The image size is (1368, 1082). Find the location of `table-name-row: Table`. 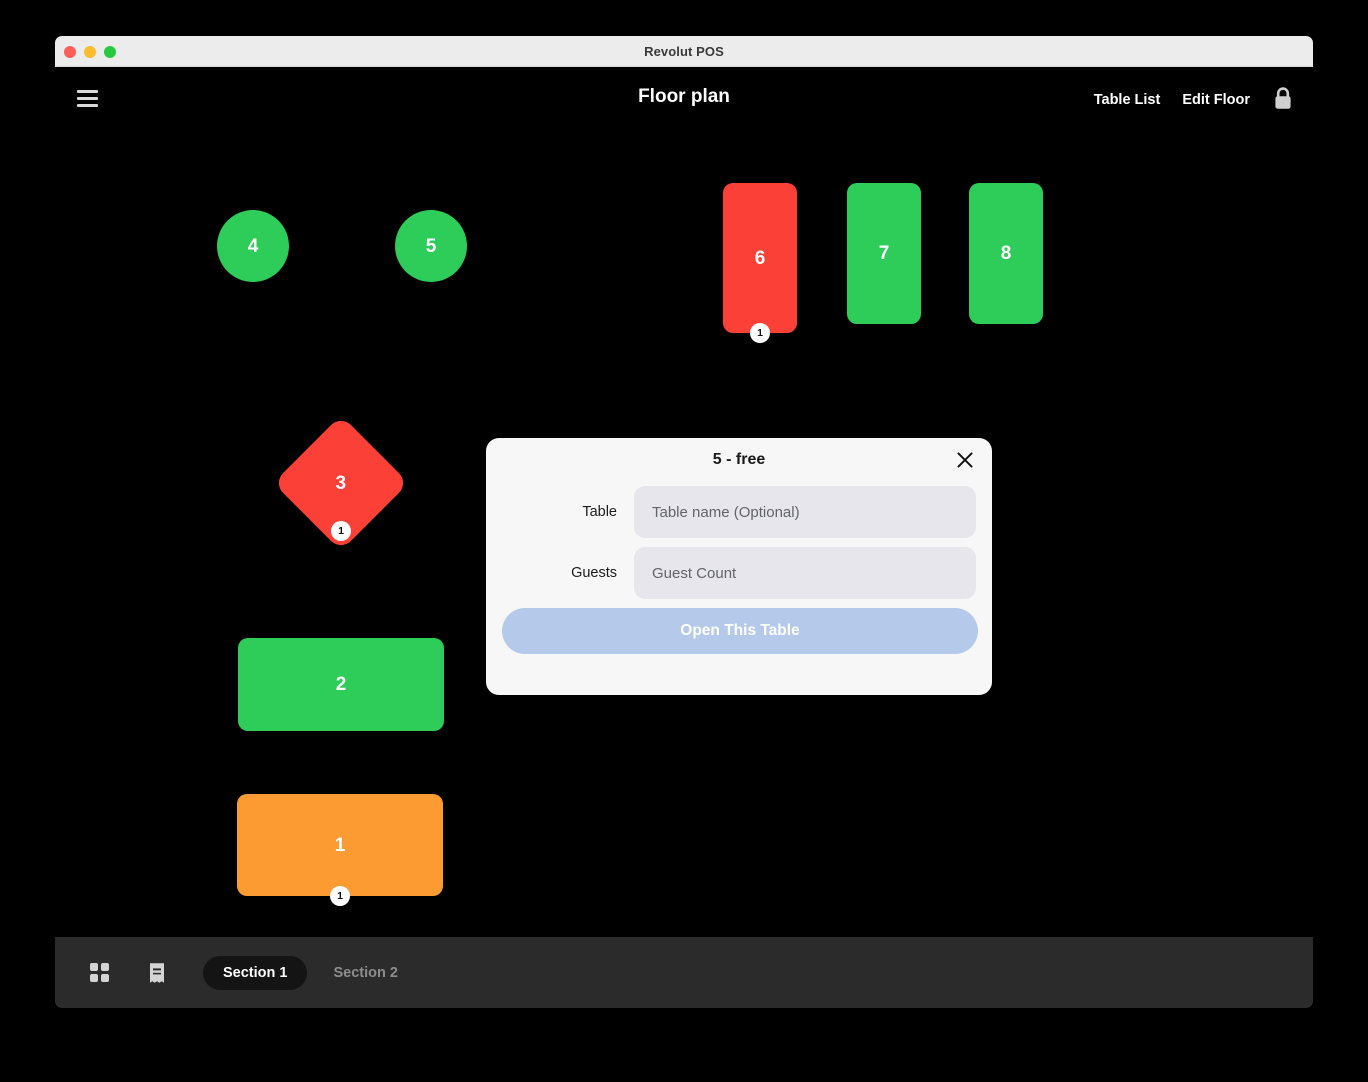

table-name-row: Table is located at coordinates (739, 512).